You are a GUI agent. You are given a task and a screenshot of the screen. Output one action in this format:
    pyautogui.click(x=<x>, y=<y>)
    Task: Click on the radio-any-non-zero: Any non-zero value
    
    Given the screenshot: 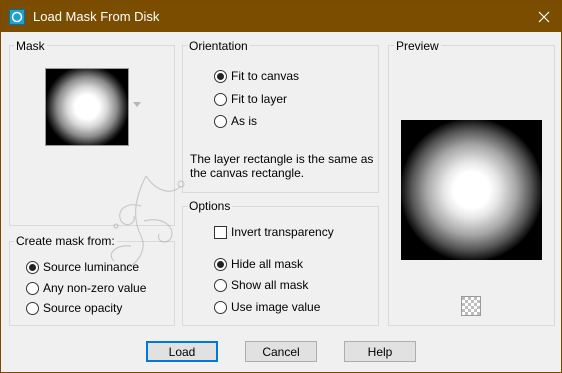 What is the action you would take?
    pyautogui.click(x=86, y=288)
    